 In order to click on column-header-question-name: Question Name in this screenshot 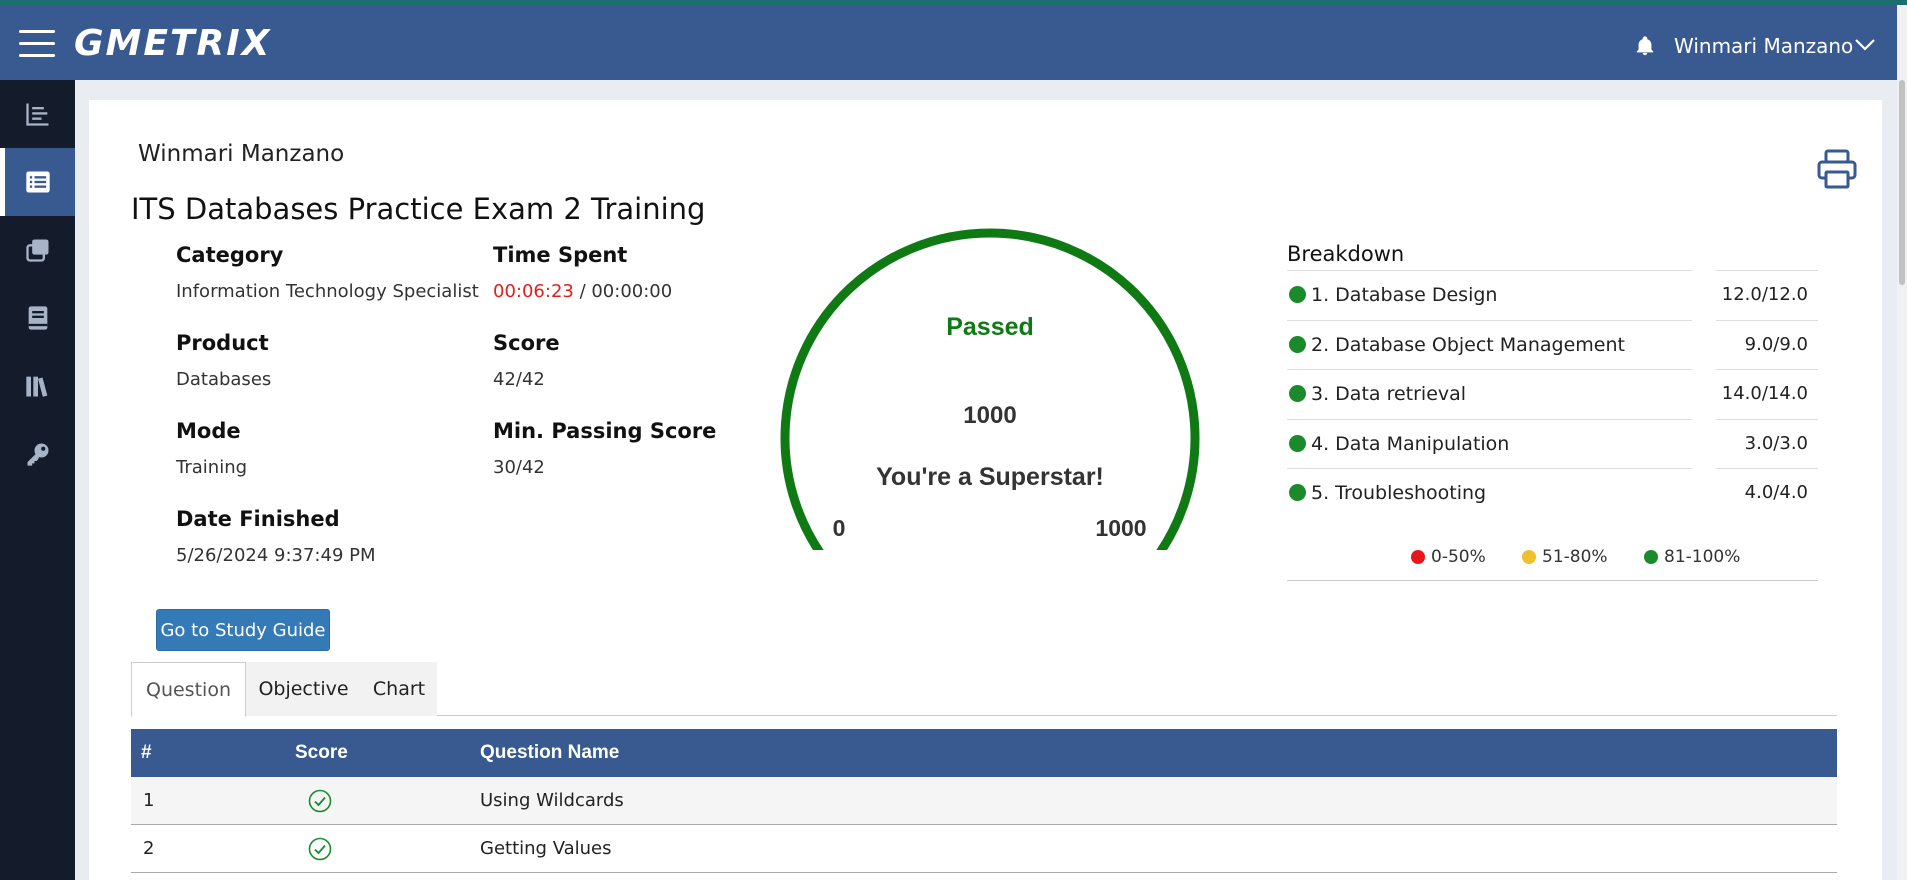, I will do `click(550, 752)`.